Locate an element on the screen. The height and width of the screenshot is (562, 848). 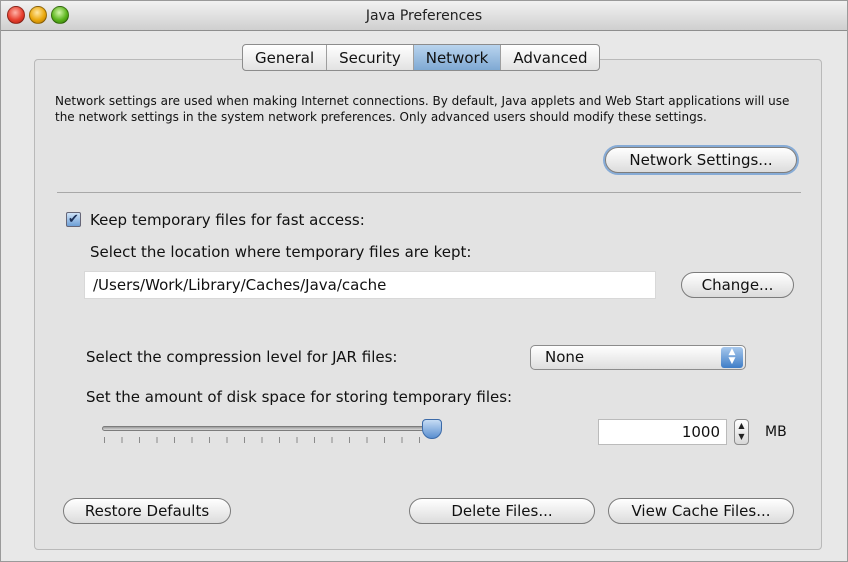
window-title: Java Preferences is located at coordinates (424, 16).